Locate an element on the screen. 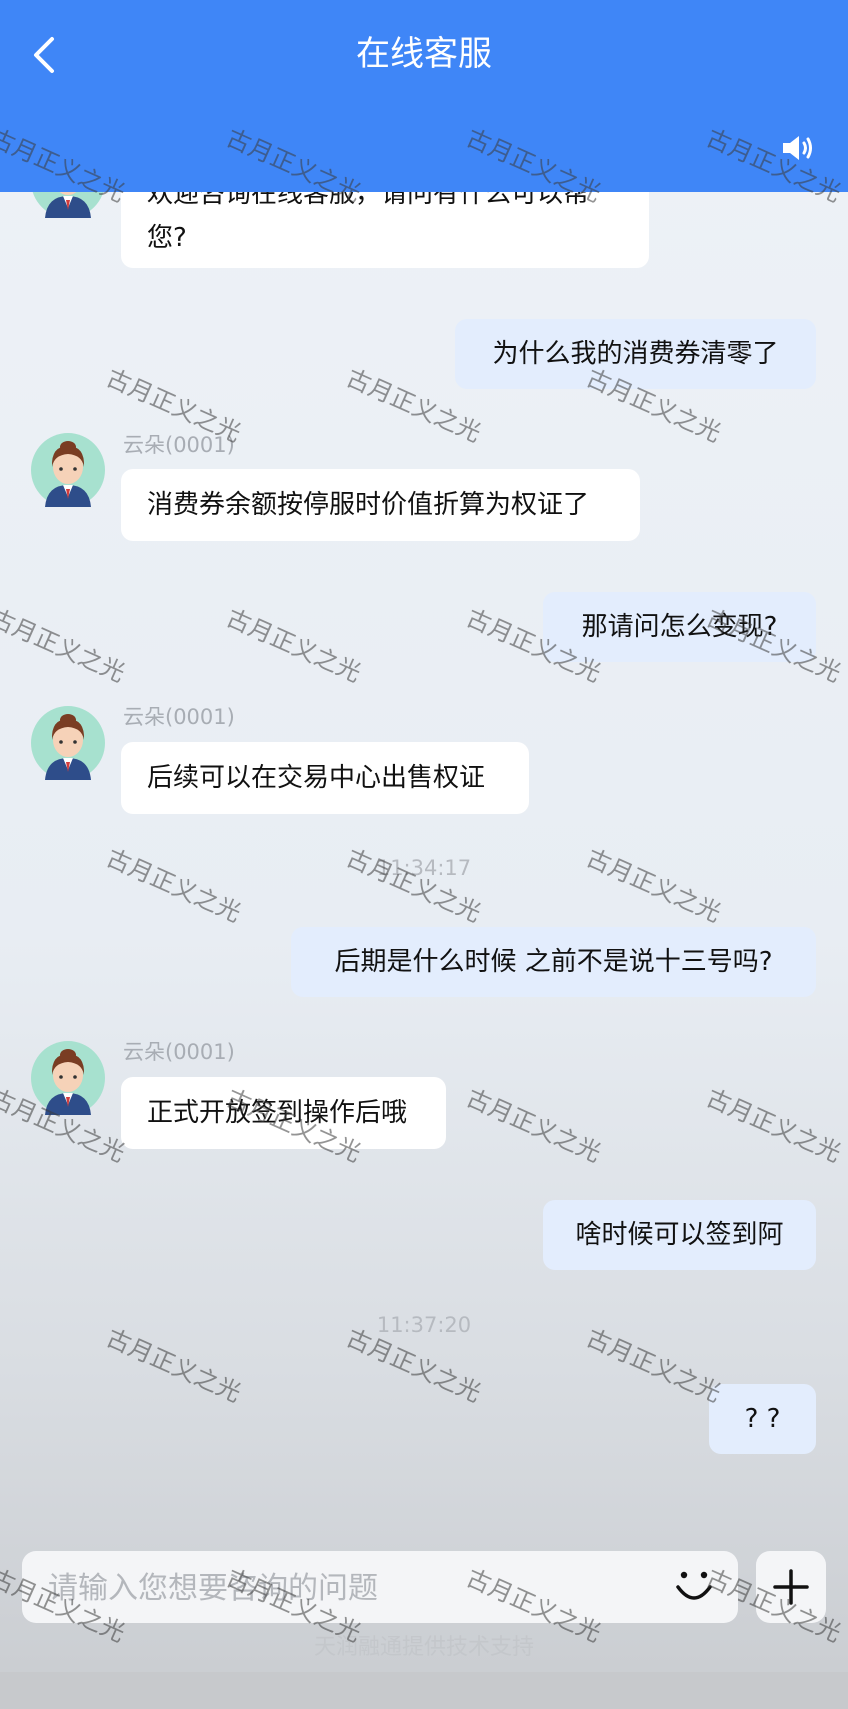  message-text: 后续可以在交易中心出售权证 is located at coordinates (316, 778).